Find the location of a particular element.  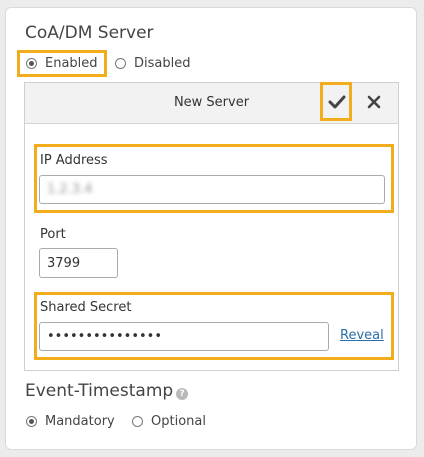

optional-radio: Optional is located at coordinates (169, 421).